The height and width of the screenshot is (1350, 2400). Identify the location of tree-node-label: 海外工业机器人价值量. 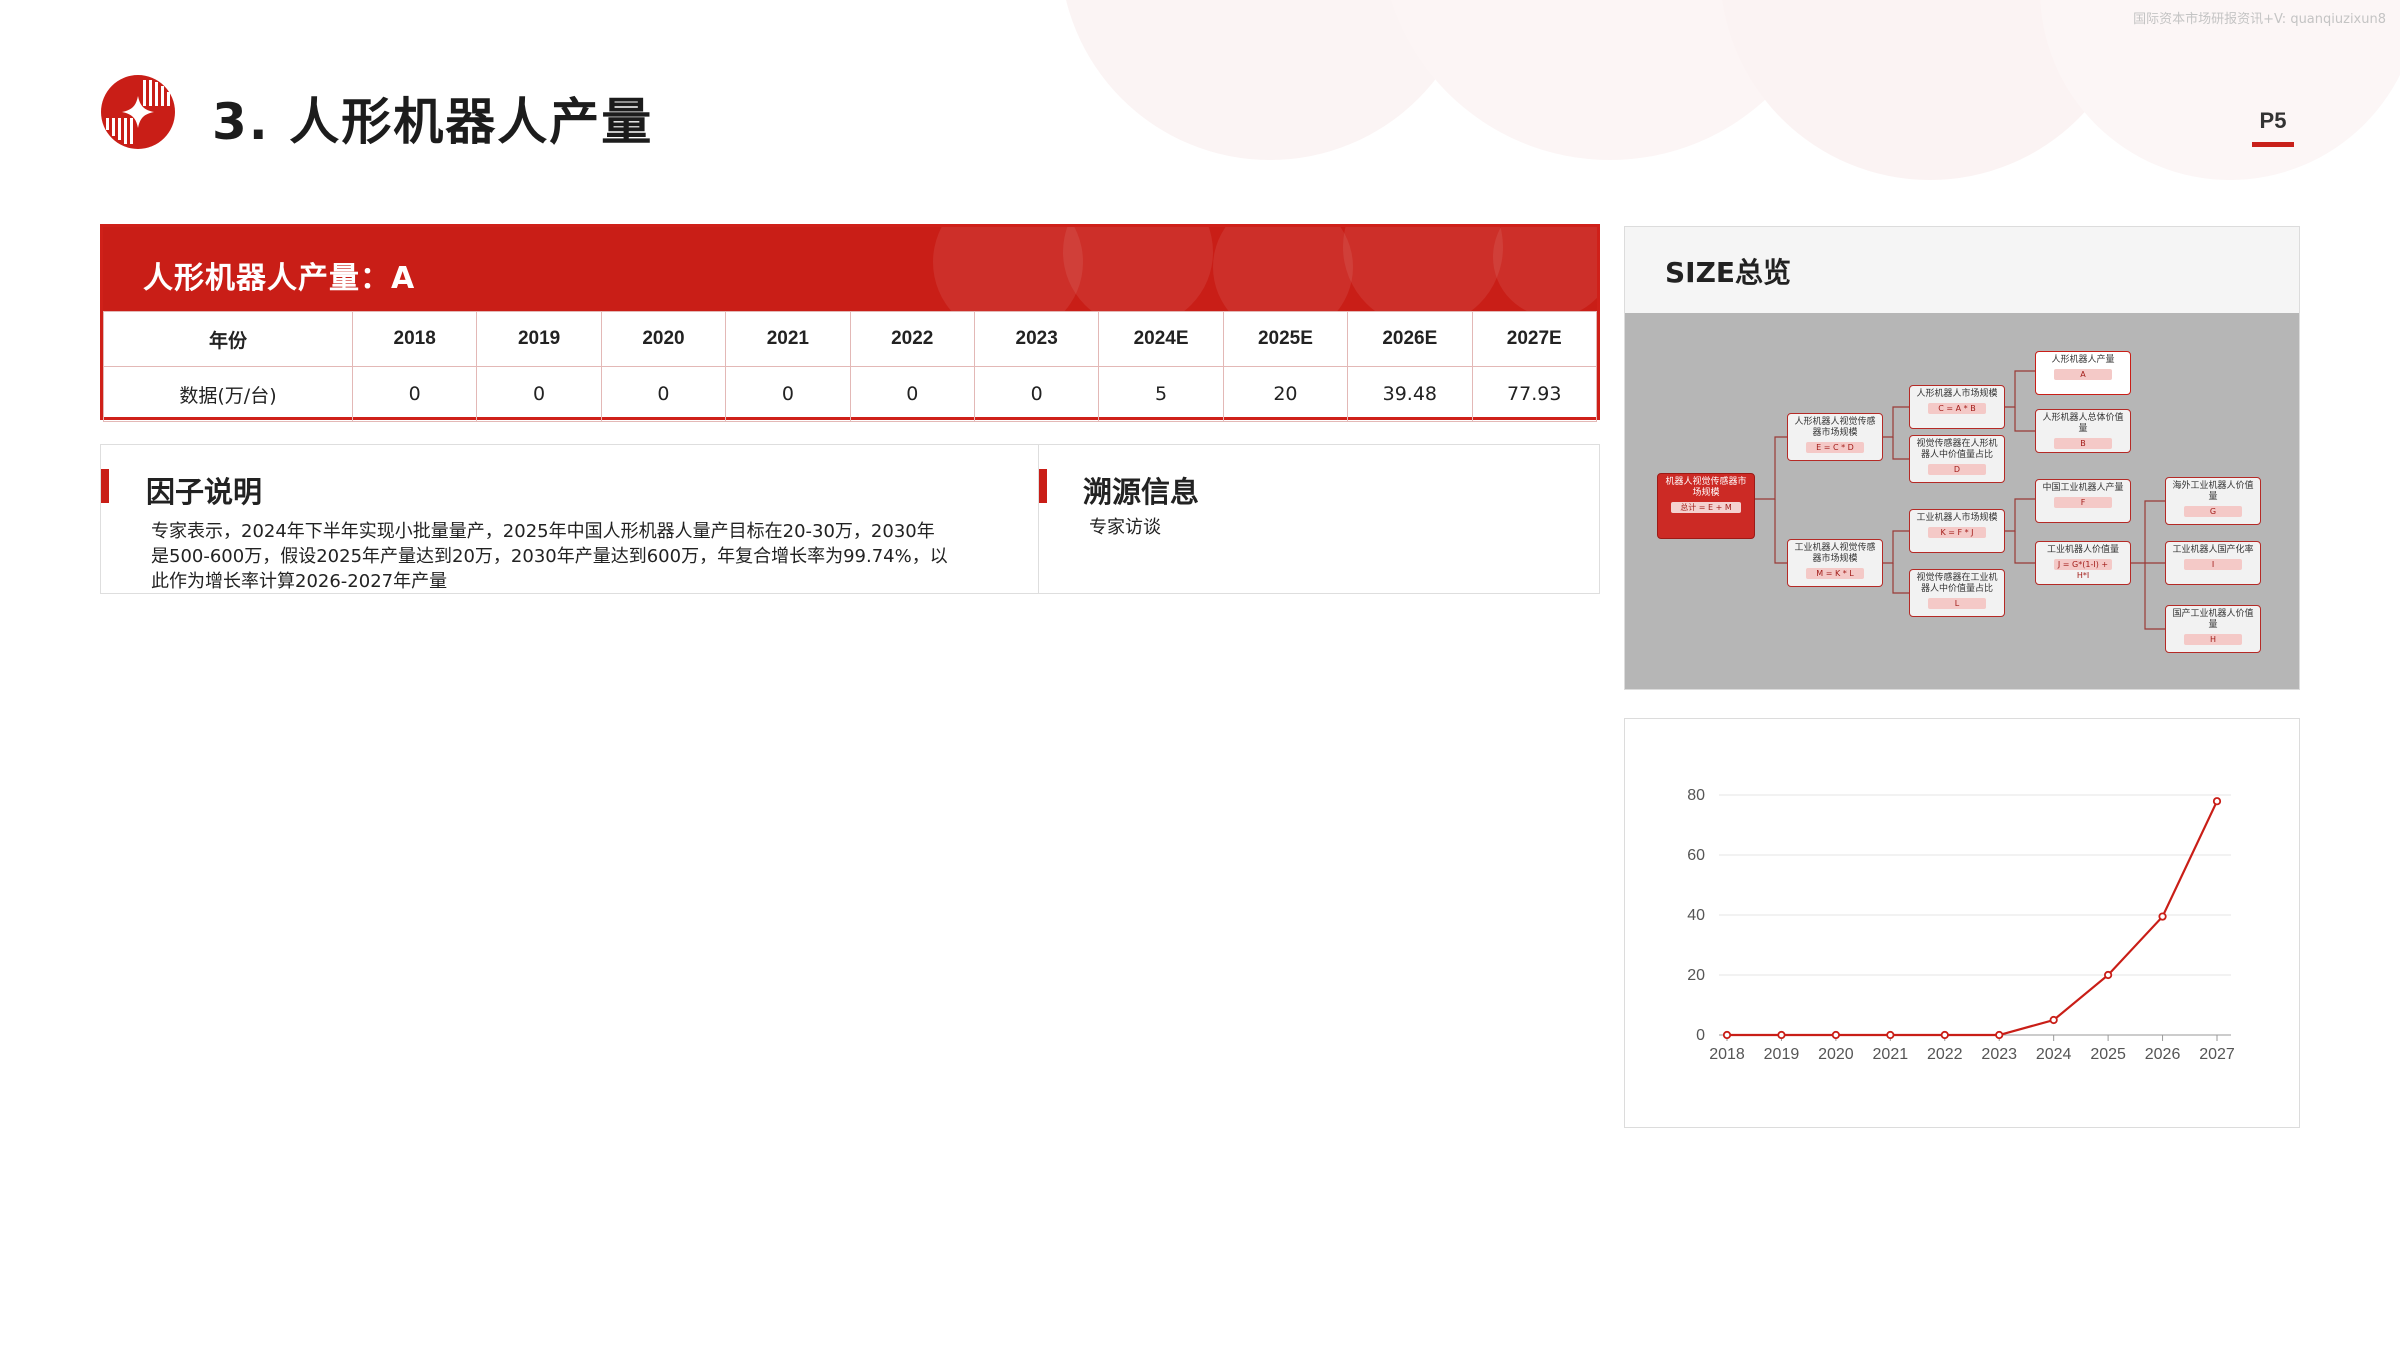
(2213, 491).